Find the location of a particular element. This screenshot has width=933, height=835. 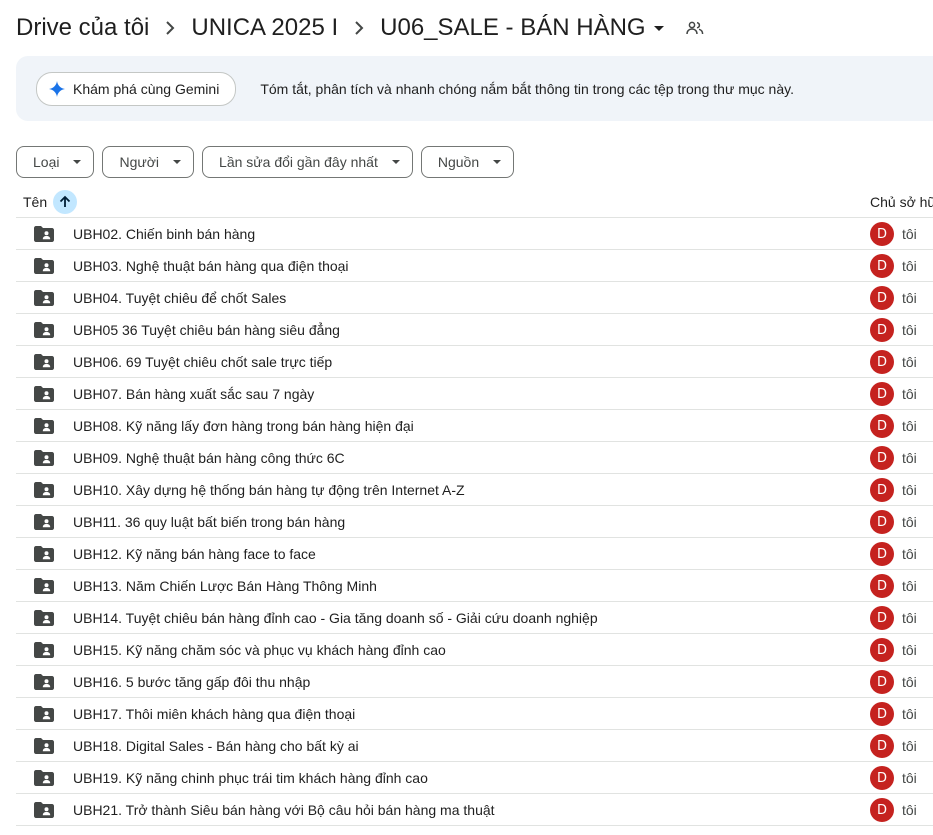

breadcrumb-current-folder: U06_SALE - BÁN HÀNG is located at coordinates (522, 28).